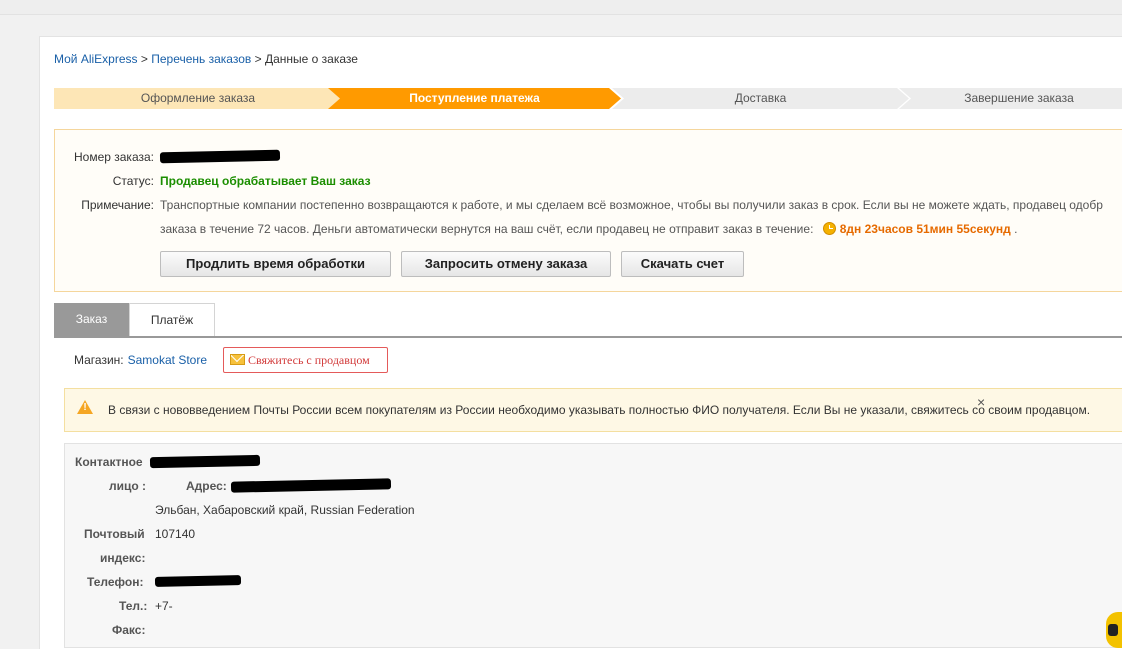 This screenshot has height=649, width=1122. I want to click on request-cancel-button: Запросить отмену заказа, so click(506, 264).